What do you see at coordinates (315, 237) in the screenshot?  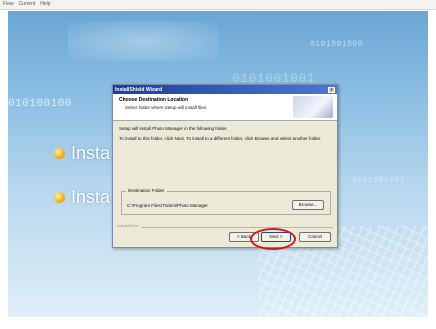 I see `cancel-button: Cancel` at bounding box center [315, 237].